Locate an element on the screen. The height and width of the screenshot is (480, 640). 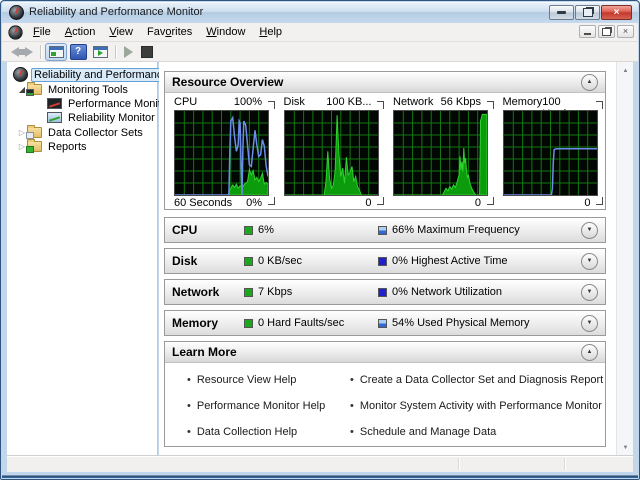
menu-action: Action is located at coordinates (80, 32).